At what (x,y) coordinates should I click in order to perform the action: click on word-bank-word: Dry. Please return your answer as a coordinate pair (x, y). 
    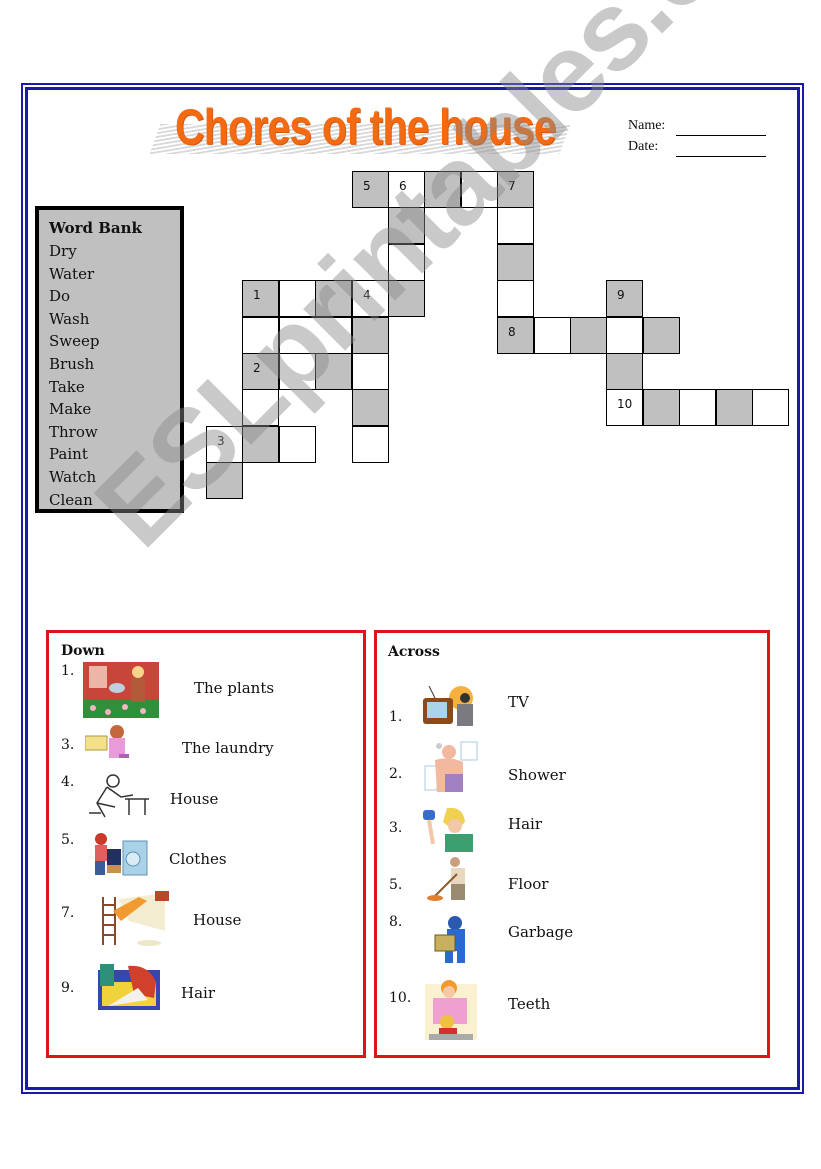
    Looking at the image, I should click on (63, 251).